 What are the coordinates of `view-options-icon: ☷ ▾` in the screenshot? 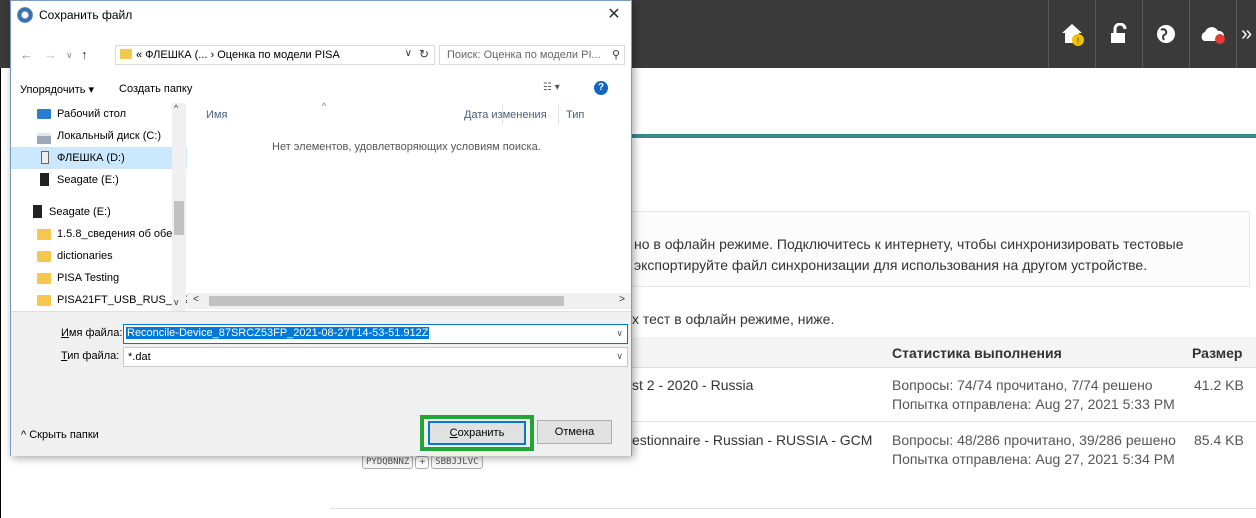 It's located at (551, 87).